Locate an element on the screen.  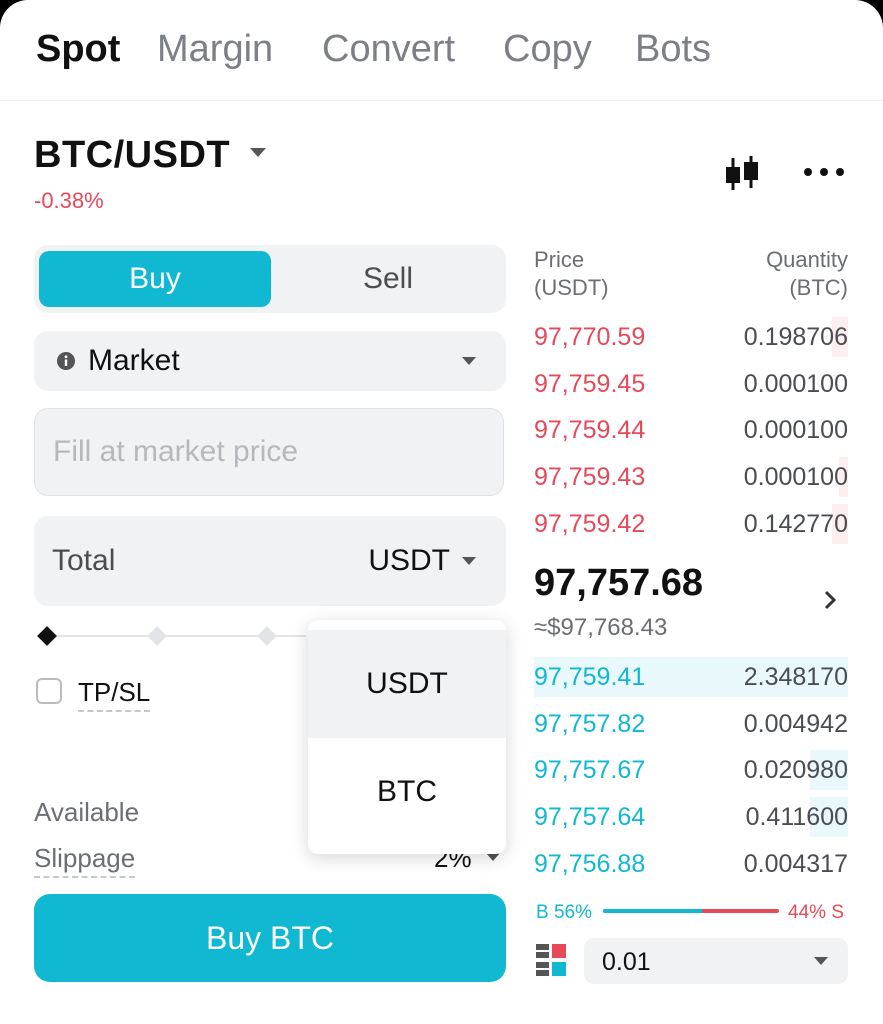
order-price: 97,759.44 is located at coordinates (590, 430).